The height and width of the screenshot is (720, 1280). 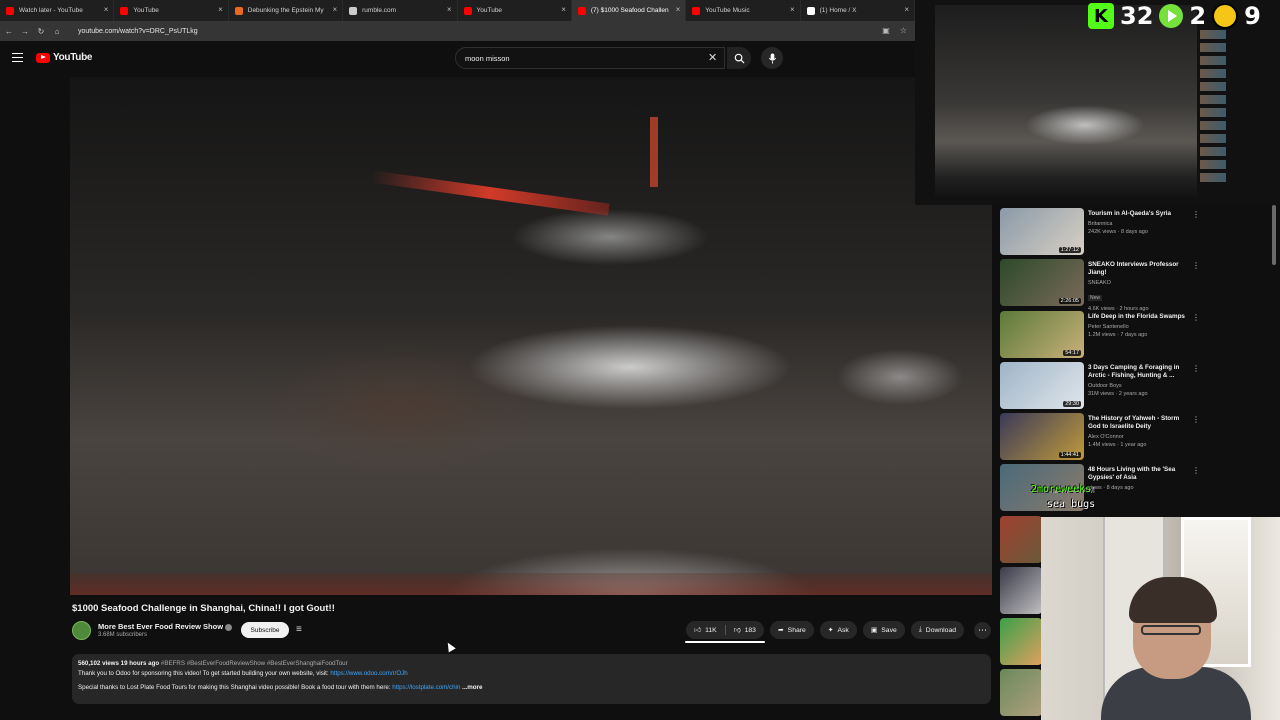 I want to click on video-title: SNEAKO Interviews Professor Jiang!, so click(x=1140, y=269).